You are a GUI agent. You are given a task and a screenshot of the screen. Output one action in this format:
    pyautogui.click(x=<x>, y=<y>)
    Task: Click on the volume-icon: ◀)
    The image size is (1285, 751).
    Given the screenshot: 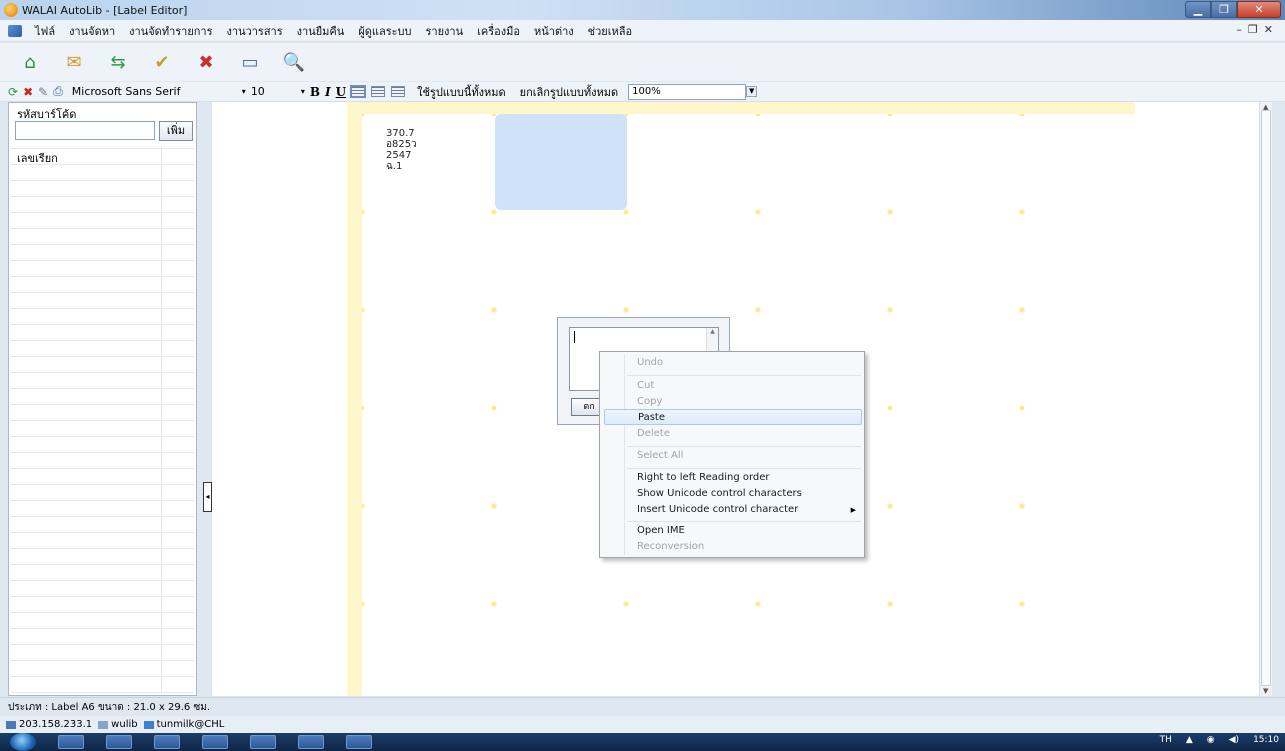 What is the action you would take?
    pyautogui.click(x=1234, y=740)
    